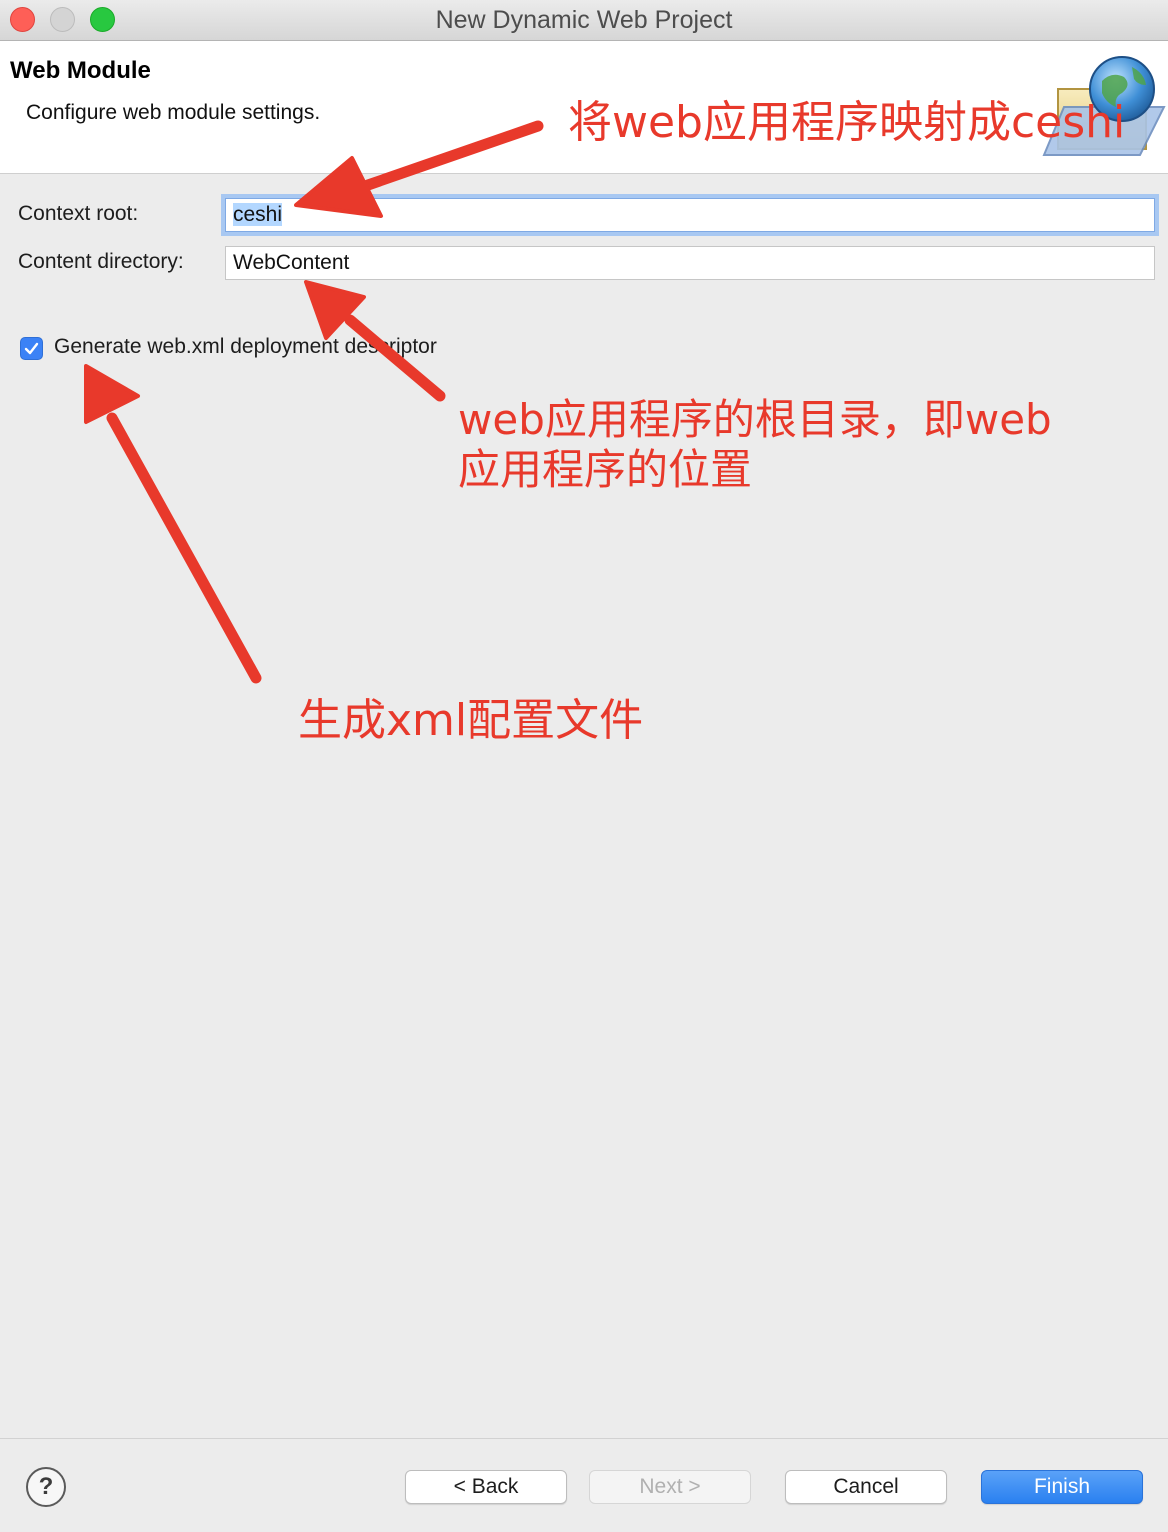 The image size is (1168, 1532). I want to click on arrow-to-context-root, so click(453, 155).